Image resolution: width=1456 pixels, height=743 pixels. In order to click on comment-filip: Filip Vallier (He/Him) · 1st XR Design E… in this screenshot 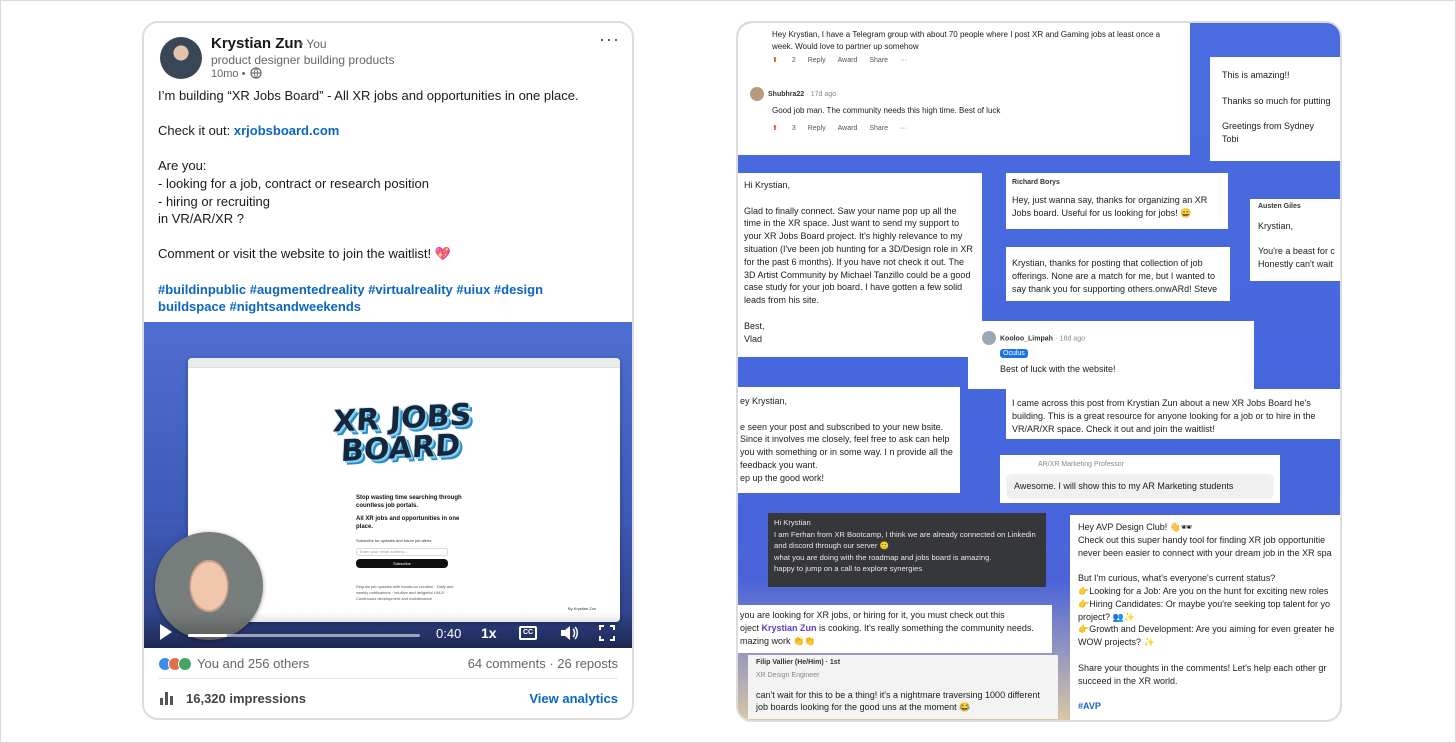, I will do `click(903, 687)`.